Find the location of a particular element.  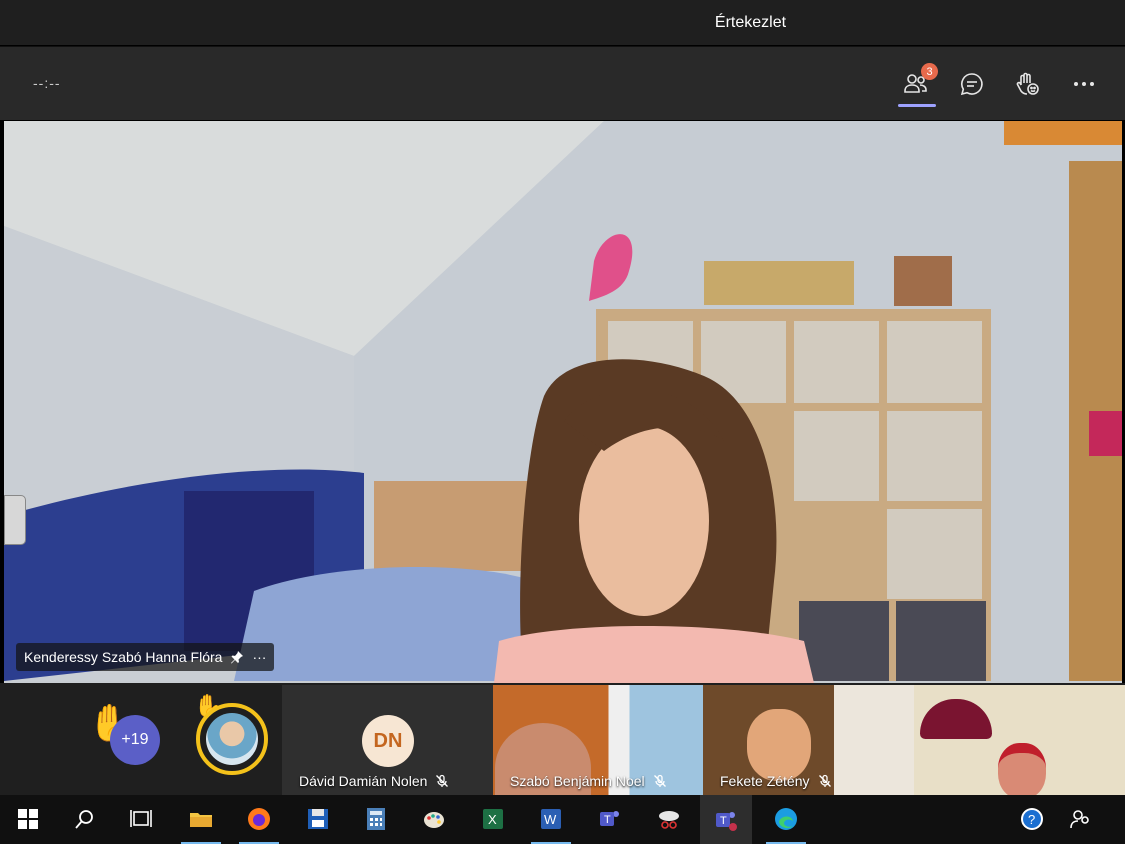

window-title: Értekezlet is located at coordinates (750, 22).